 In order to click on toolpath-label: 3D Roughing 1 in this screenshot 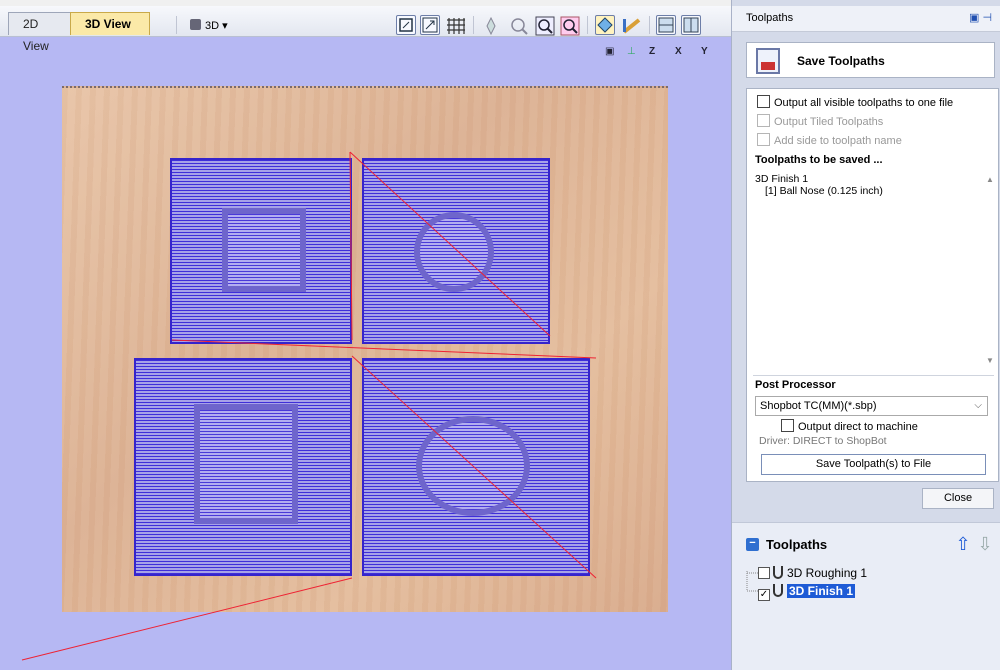, I will do `click(827, 573)`.